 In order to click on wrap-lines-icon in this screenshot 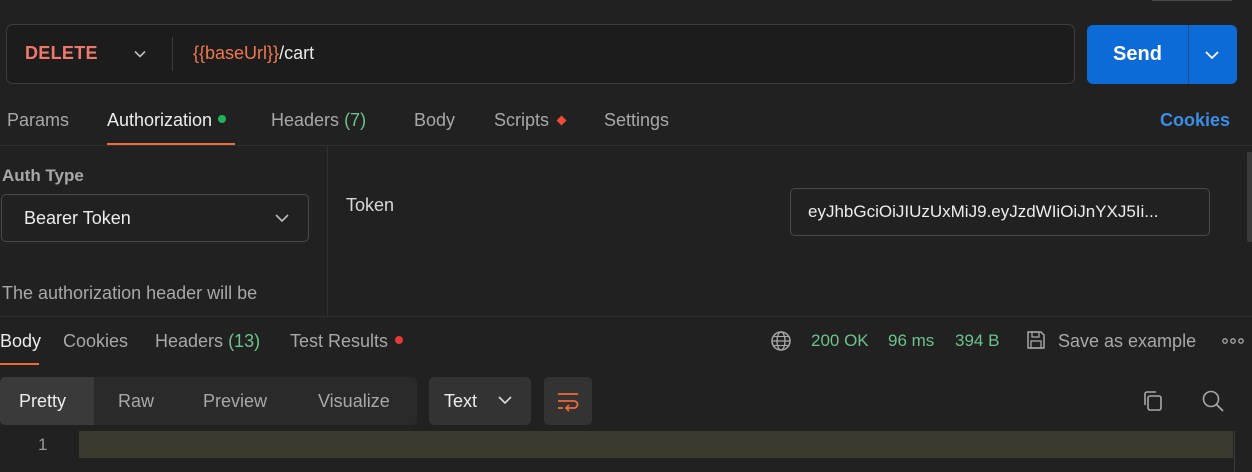, I will do `click(568, 402)`.